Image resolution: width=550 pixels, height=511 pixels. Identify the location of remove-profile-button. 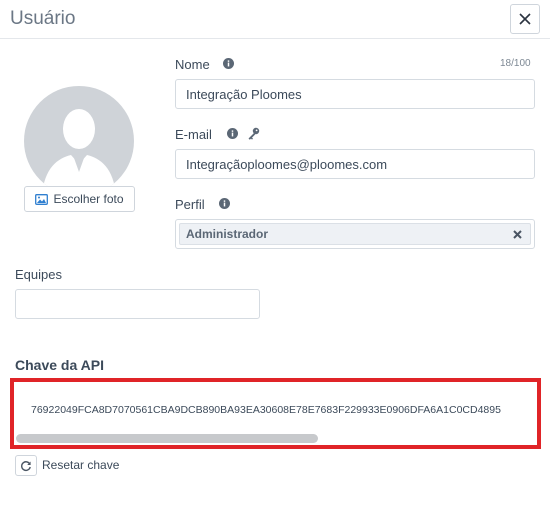
(517, 234).